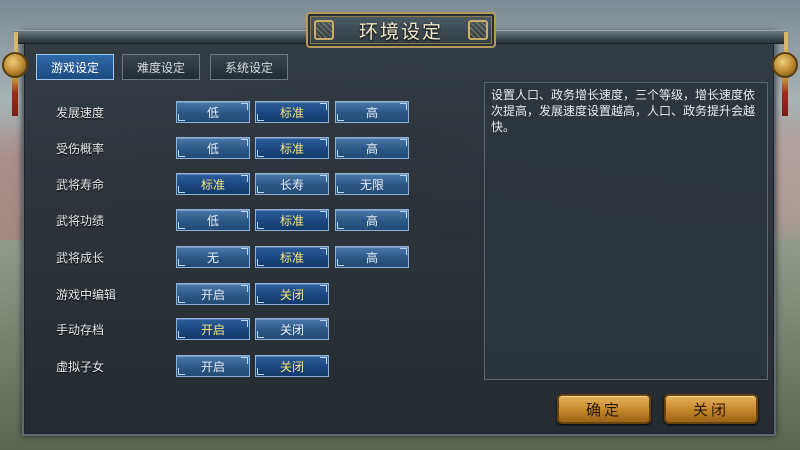 The height and width of the screenshot is (450, 800). I want to click on left-rope, so click(16, 43).